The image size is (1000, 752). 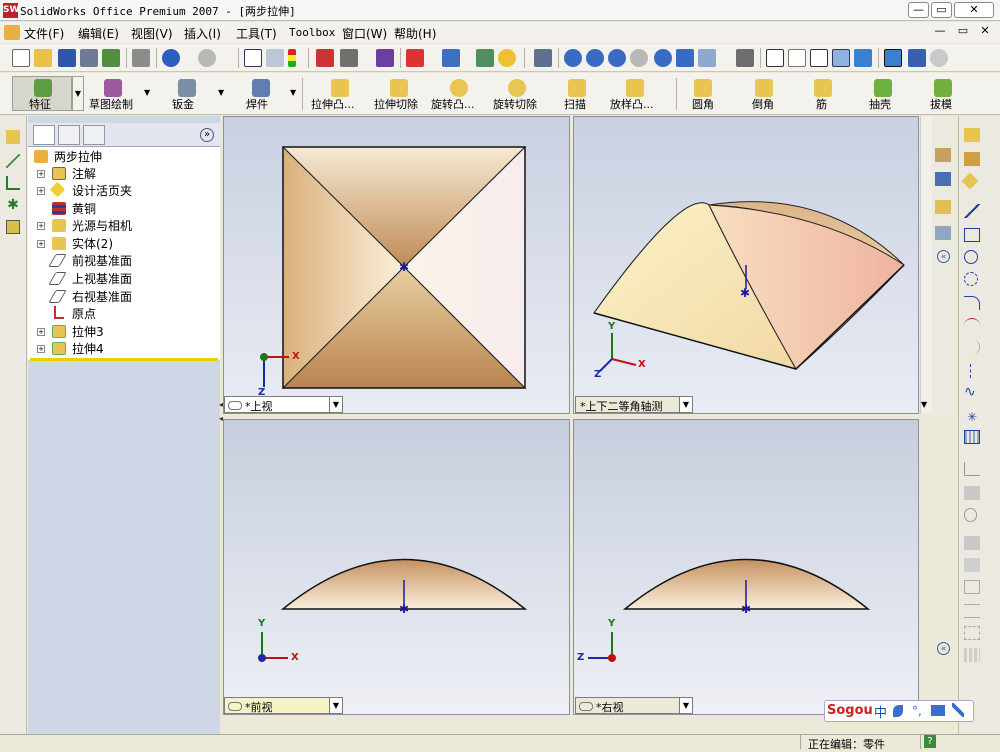 I want to click on viewport-top-label: *上视 ▼, so click(x=283, y=404).